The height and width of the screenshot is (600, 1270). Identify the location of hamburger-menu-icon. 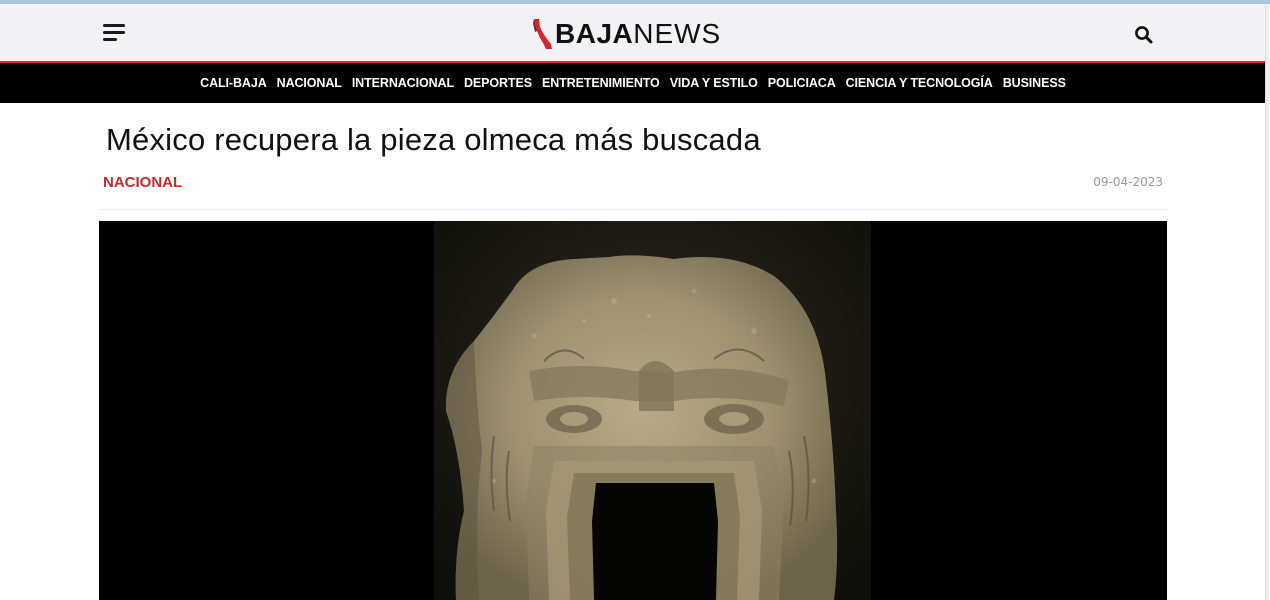
(114, 33).